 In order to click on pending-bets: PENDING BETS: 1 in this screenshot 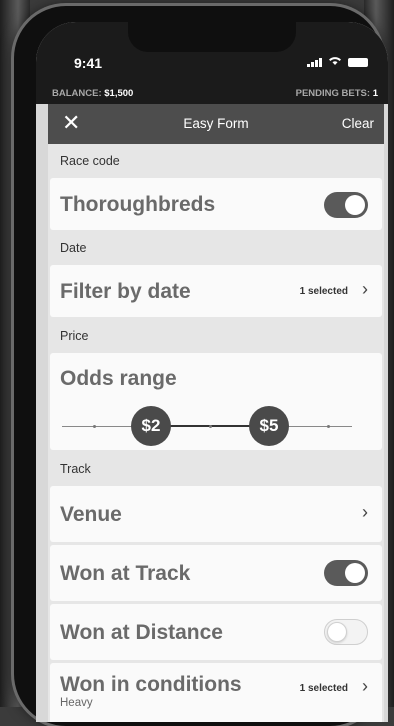, I will do `click(337, 93)`.